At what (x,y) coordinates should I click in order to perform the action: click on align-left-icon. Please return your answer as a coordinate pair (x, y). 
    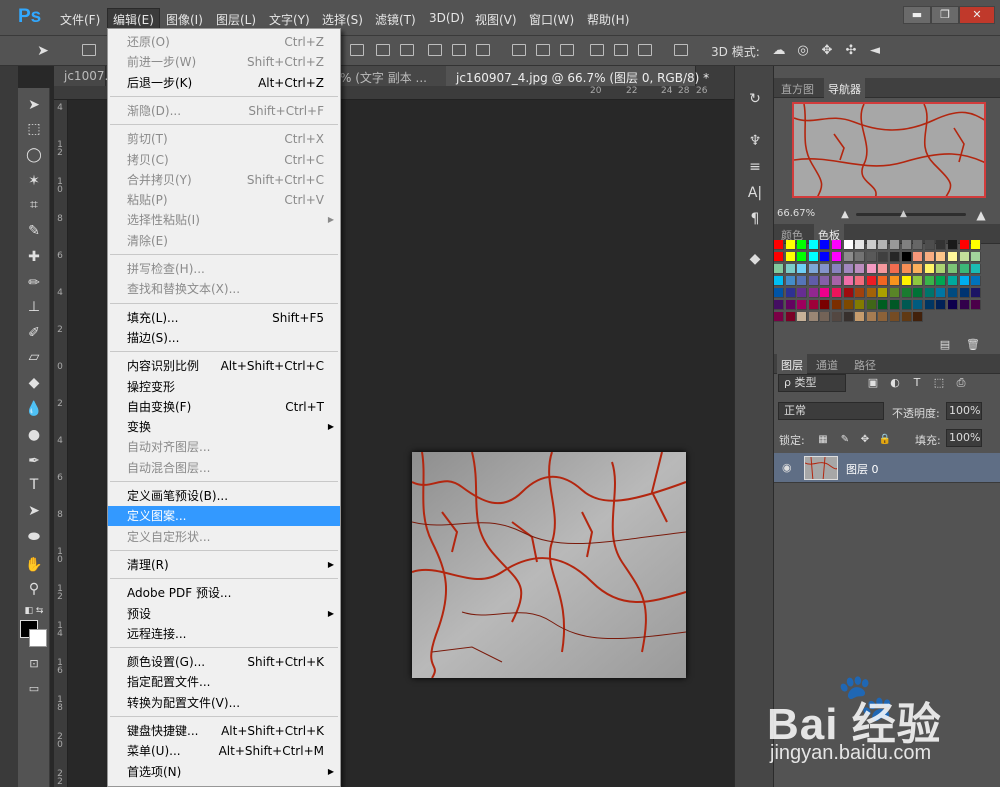
    Looking at the image, I should click on (435, 50).